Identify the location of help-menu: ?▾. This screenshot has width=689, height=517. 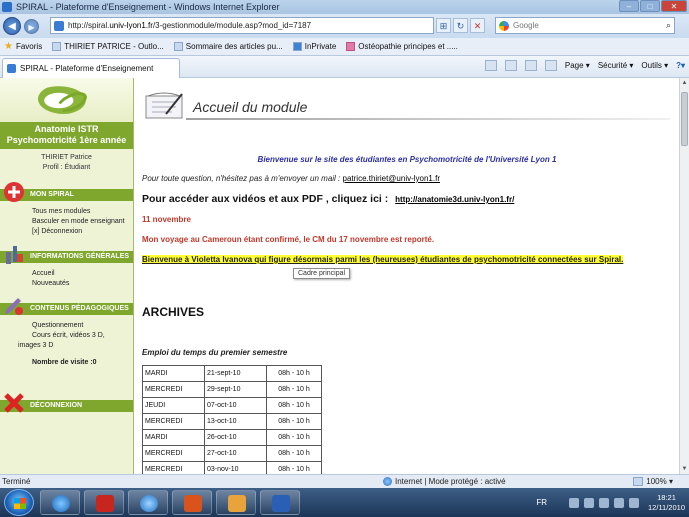
(680, 65).